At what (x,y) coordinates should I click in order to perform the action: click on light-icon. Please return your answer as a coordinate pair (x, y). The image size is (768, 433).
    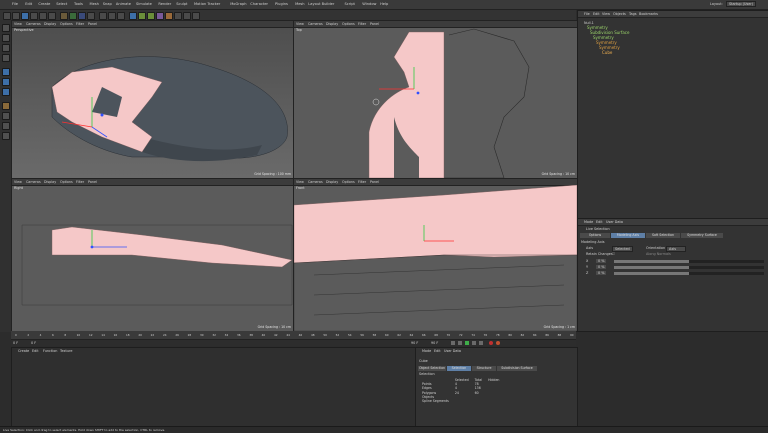
    Looking at the image, I should click on (196, 15).